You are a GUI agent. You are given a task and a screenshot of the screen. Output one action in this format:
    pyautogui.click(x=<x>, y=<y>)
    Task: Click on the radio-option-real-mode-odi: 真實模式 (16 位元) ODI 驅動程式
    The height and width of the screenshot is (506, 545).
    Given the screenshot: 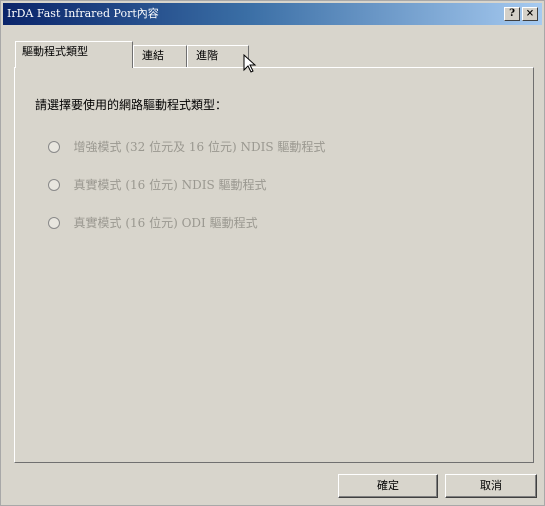 What is the action you would take?
    pyautogui.click(x=153, y=222)
    